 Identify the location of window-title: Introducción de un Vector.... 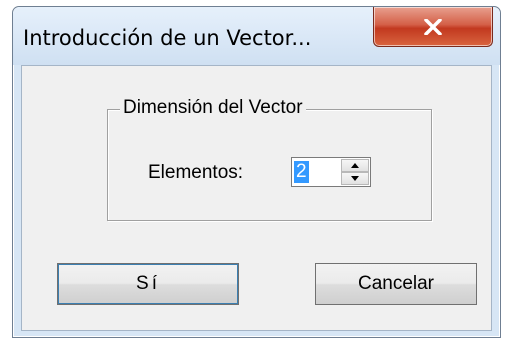
(167, 38).